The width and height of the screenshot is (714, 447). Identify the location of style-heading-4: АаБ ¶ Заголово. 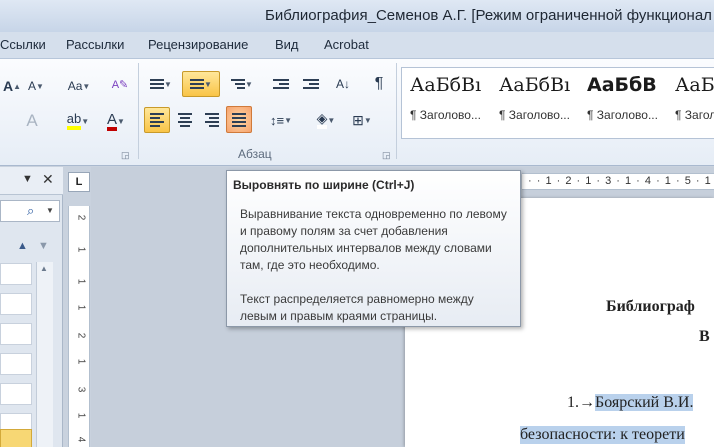
(694, 98).